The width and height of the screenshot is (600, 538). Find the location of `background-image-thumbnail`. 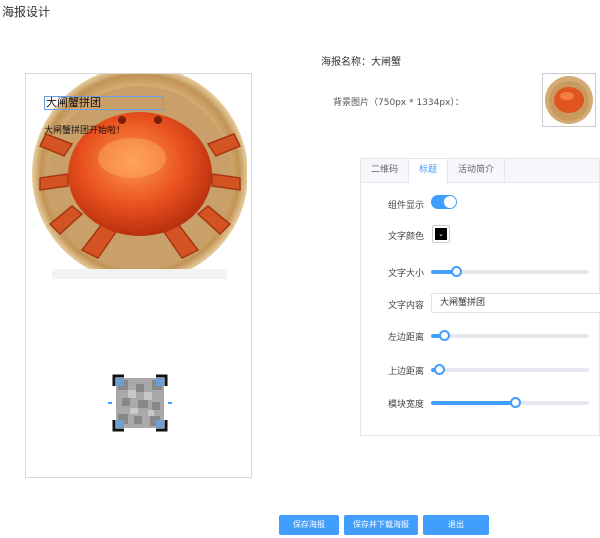

background-image-thumbnail is located at coordinates (569, 100).